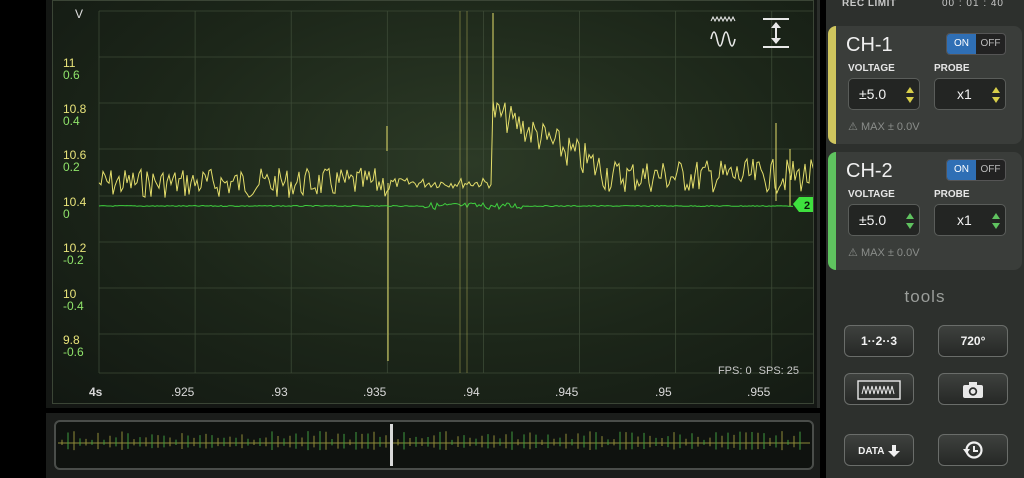  Describe the element at coordinates (869, 171) in the screenshot. I see `channel-2-name: CH-2` at that location.